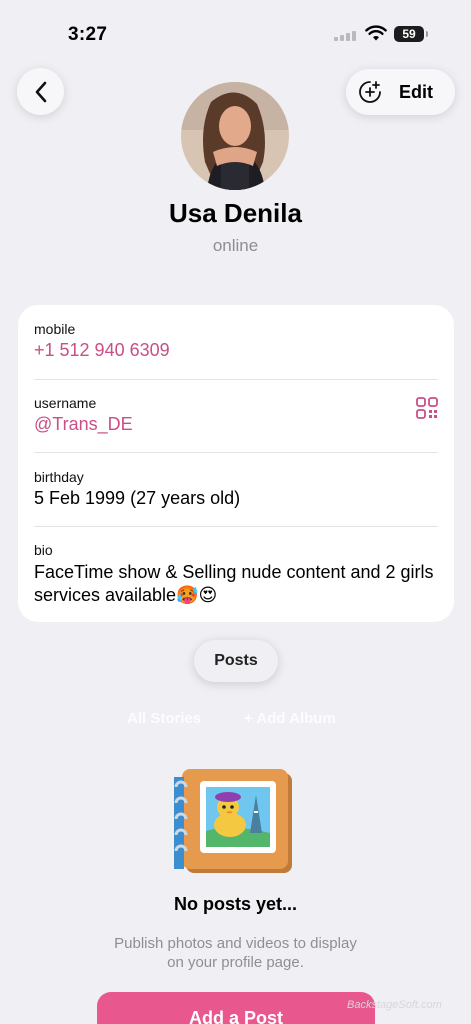  Describe the element at coordinates (55, 329) in the screenshot. I see `mobile-label: mobile` at that location.